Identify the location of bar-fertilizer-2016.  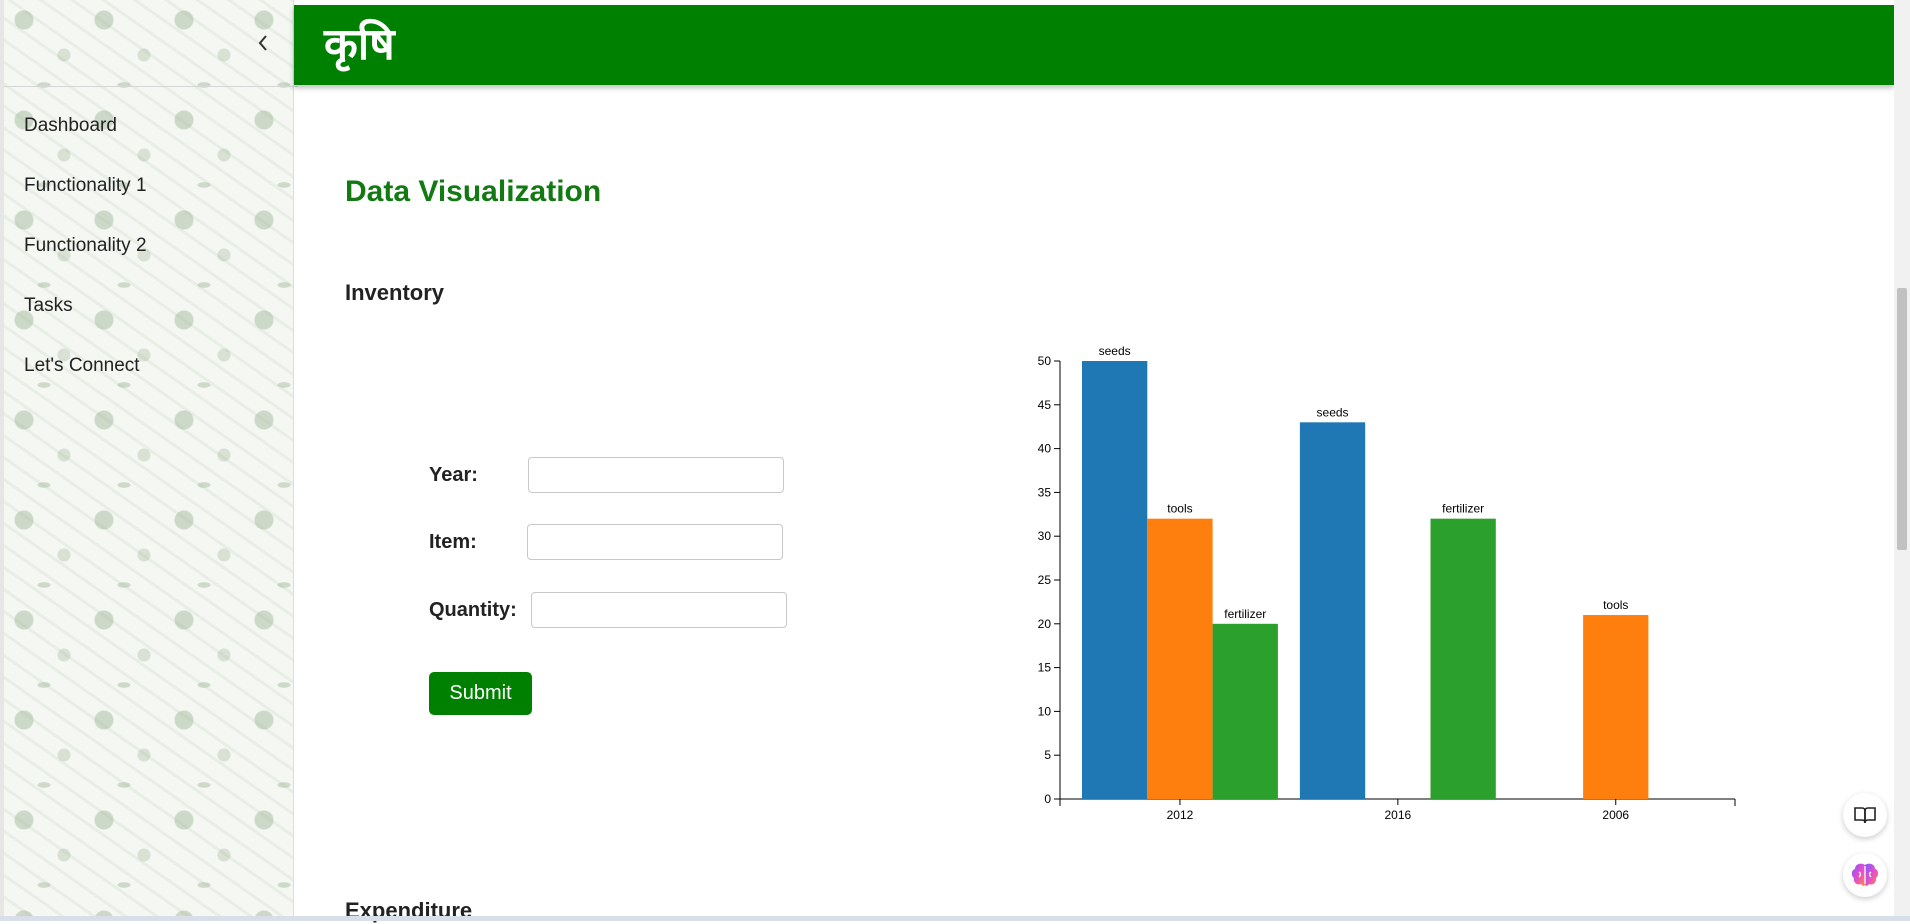
(1463, 658).